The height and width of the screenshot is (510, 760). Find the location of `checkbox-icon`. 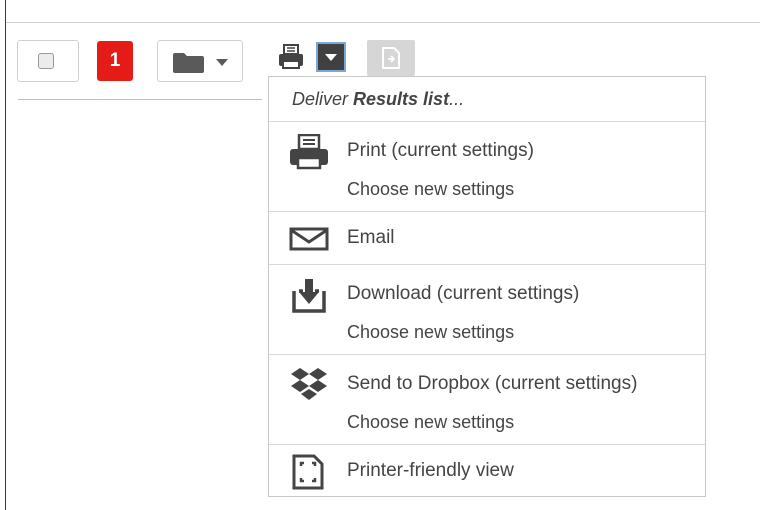

checkbox-icon is located at coordinates (46, 61).